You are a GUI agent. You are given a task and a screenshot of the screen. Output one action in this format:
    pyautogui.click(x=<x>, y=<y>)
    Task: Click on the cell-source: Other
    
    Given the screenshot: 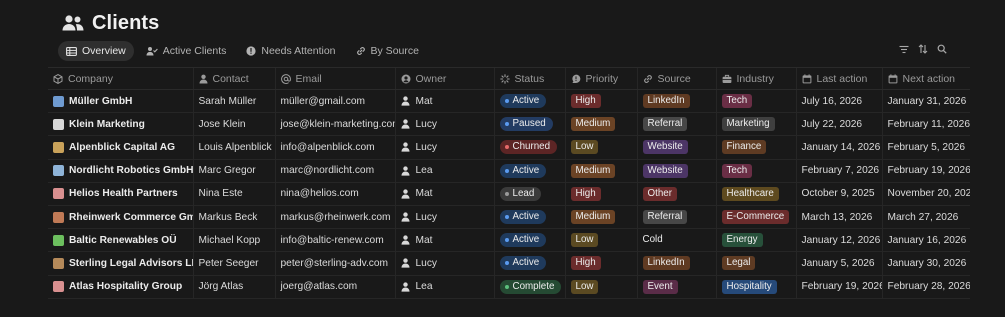 What is the action you would take?
    pyautogui.click(x=676, y=194)
    